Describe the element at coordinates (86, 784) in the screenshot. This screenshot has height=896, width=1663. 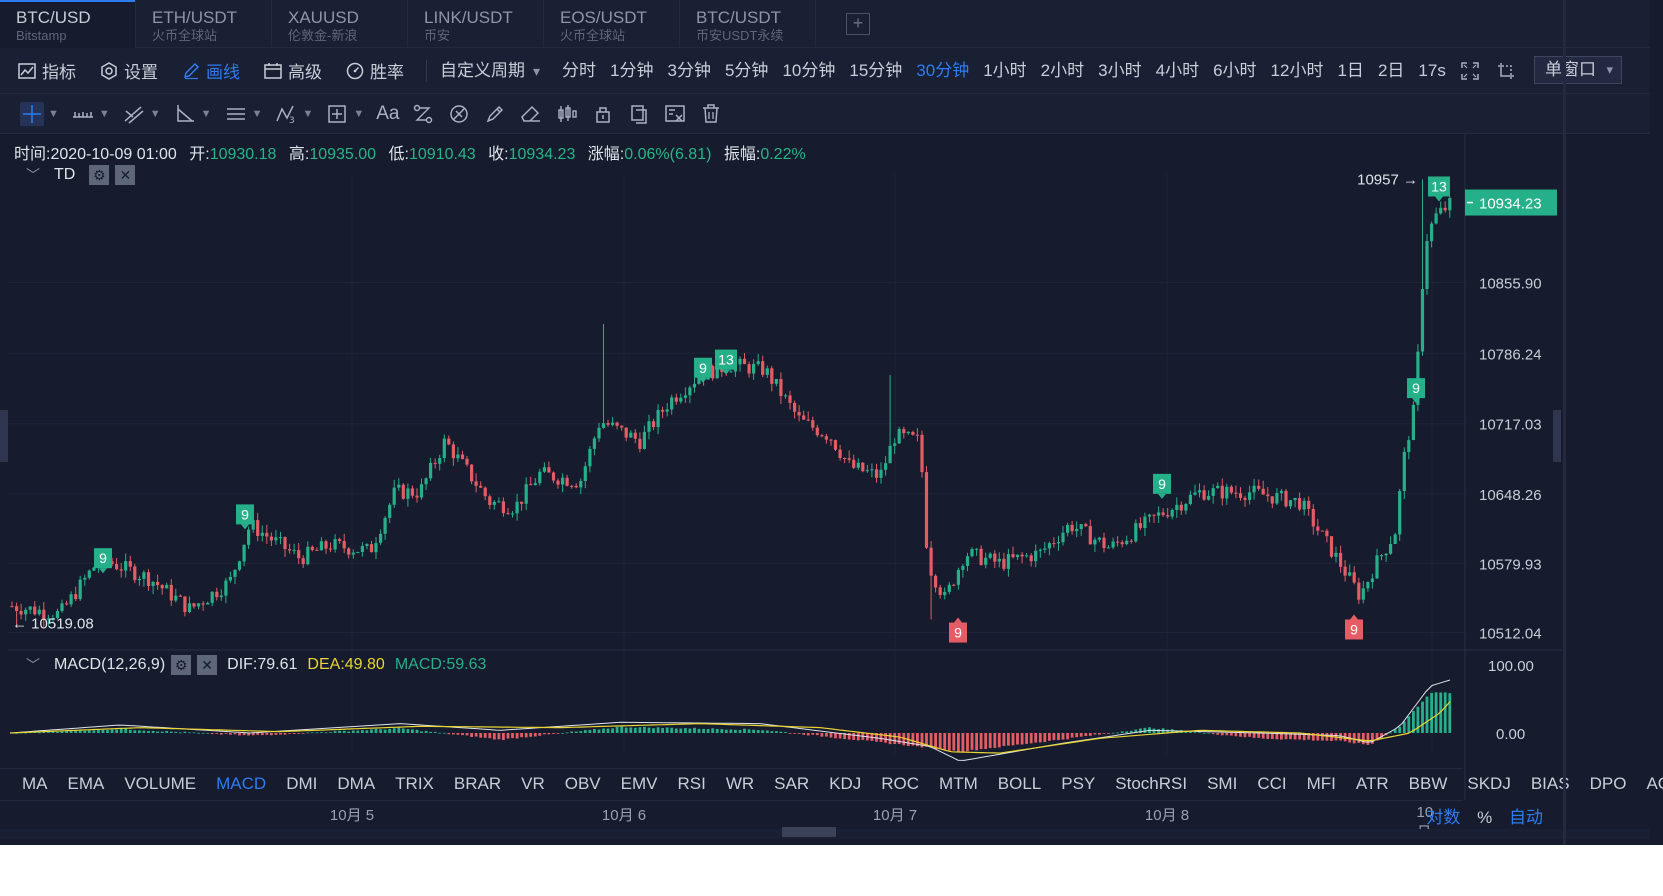
I see `indicator-tab: EMA` at that location.